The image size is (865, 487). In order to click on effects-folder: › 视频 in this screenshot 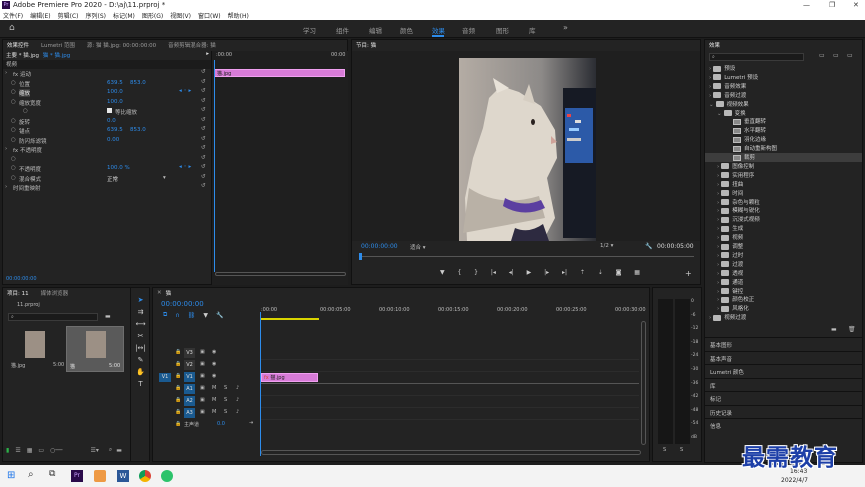, I will do `click(780, 237)`.